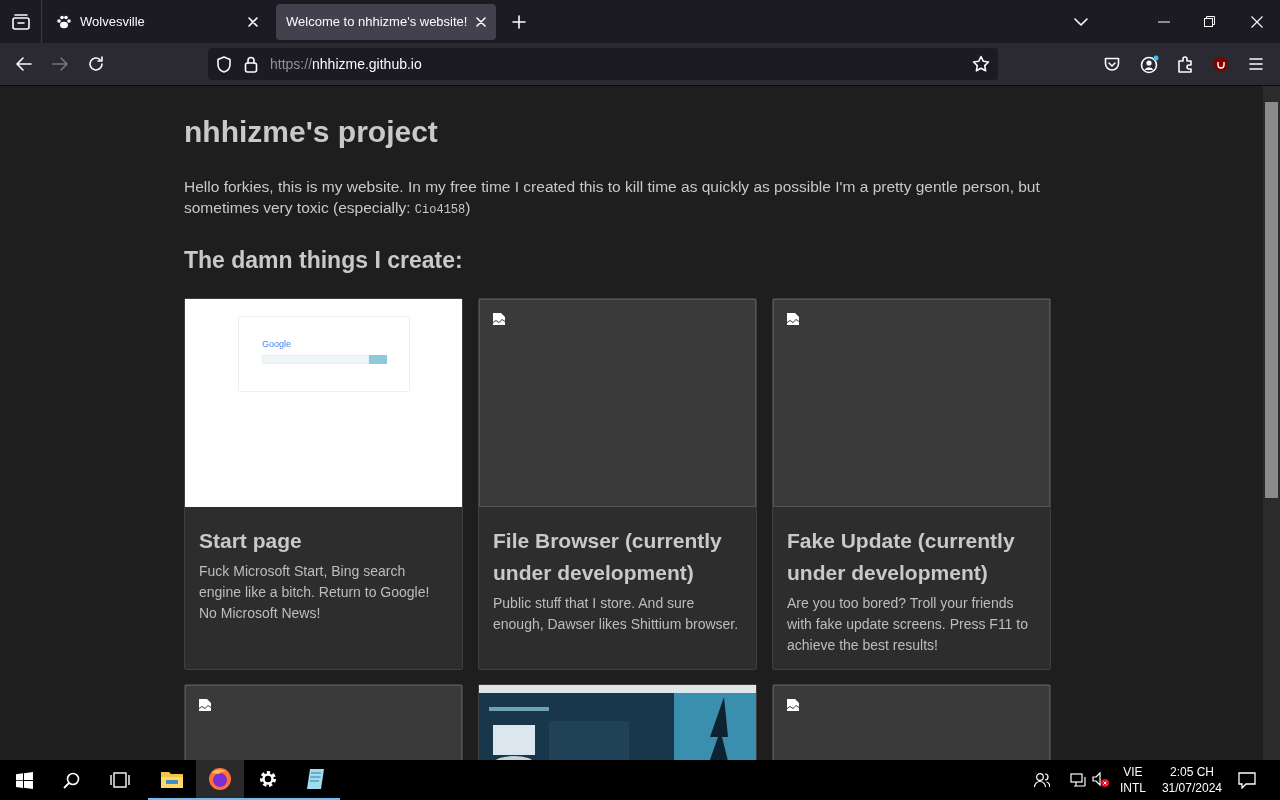 The height and width of the screenshot is (800, 1280). I want to click on address-bar: https://nhhizme.github.io, so click(603, 64).